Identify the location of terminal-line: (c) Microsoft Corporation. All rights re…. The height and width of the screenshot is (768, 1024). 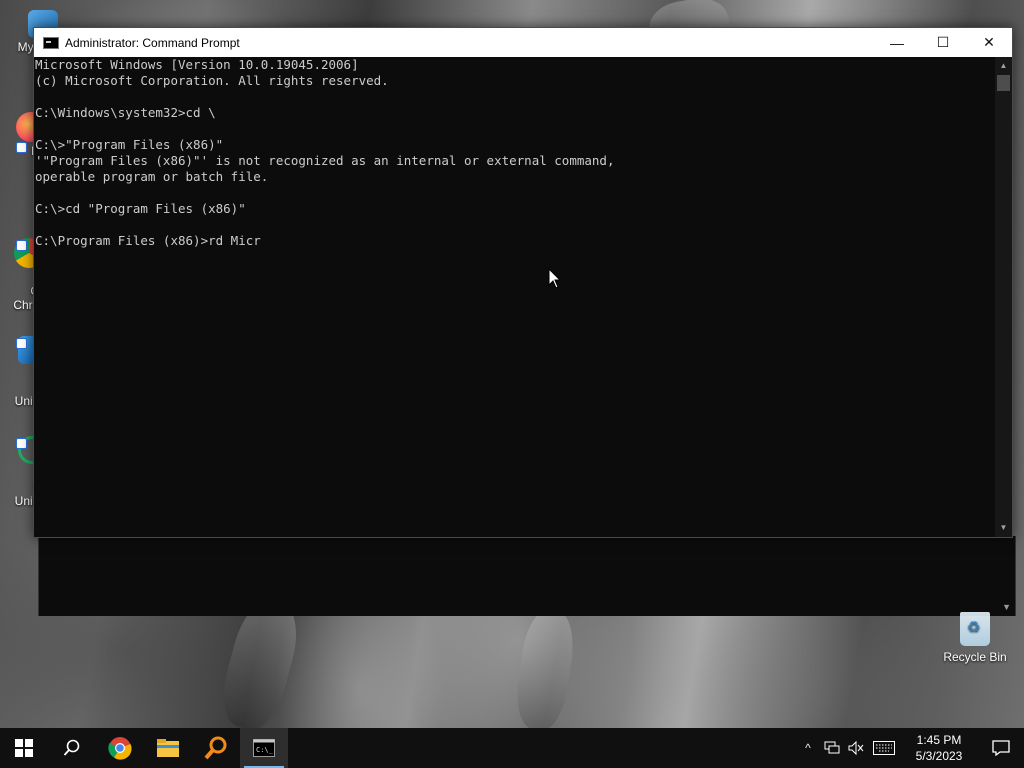
(212, 80).